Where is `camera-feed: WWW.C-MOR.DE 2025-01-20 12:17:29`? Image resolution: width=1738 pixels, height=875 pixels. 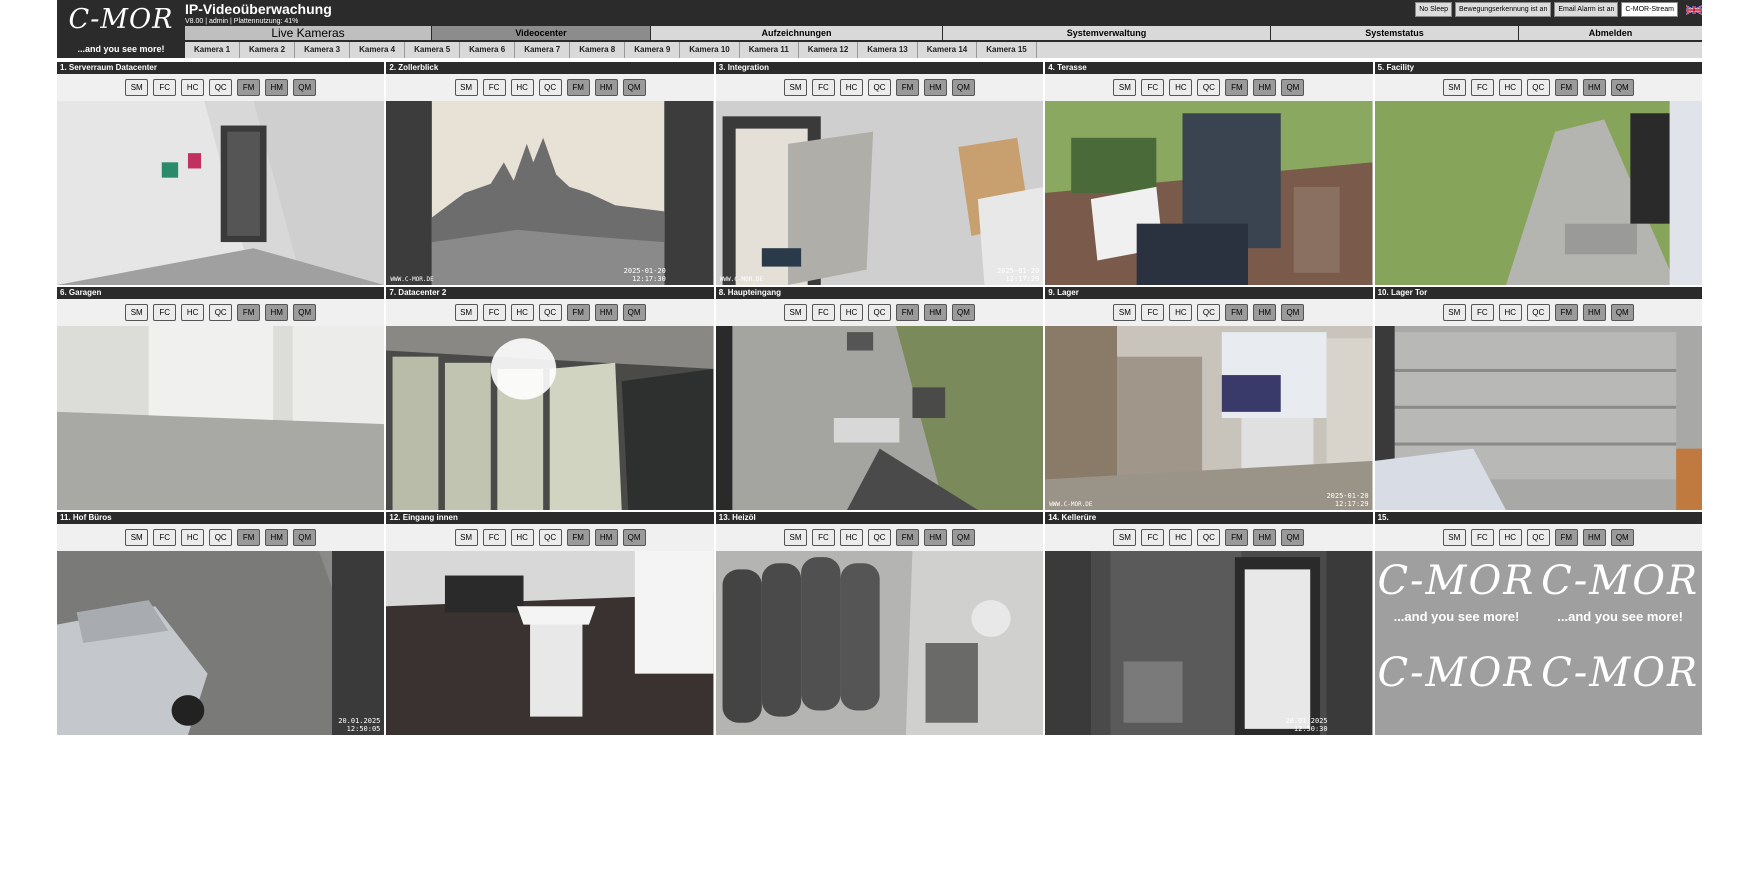
camera-feed: WWW.C-MOR.DE 2025-01-20 12:17:29 is located at coordinates (1209, 418).